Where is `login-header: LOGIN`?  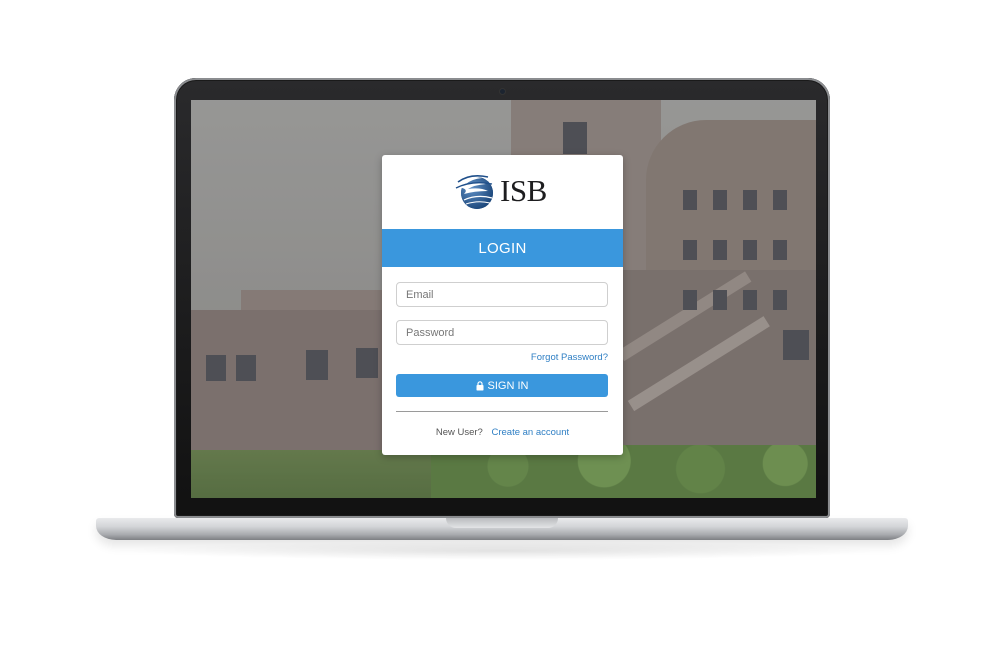
login-header: LOGIN is located at coordinates (502, 248).